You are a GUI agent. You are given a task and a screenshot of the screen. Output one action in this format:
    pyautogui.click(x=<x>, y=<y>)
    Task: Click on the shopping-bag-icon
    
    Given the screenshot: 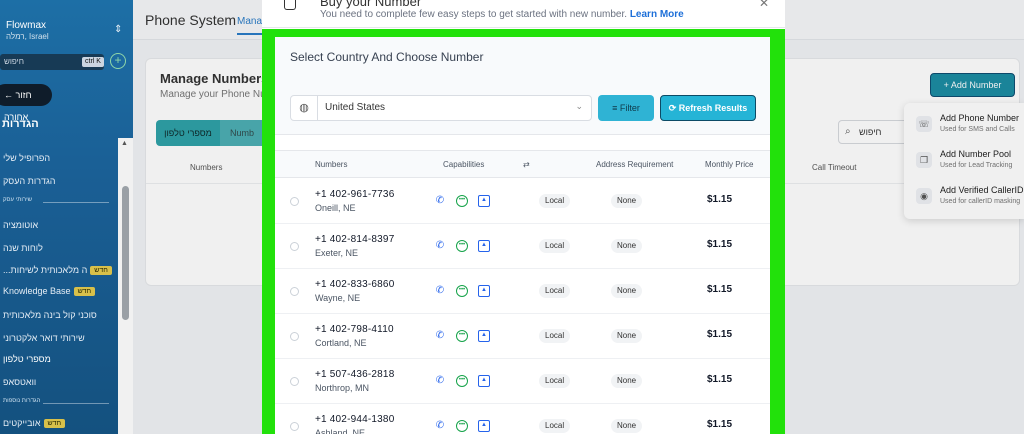 What is the action you would take?
    pyautogui.click(x=290, y=5)
    